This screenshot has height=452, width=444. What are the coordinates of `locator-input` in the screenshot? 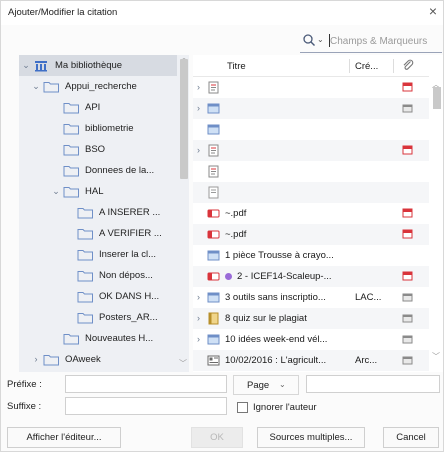 It's located at (373, 384).